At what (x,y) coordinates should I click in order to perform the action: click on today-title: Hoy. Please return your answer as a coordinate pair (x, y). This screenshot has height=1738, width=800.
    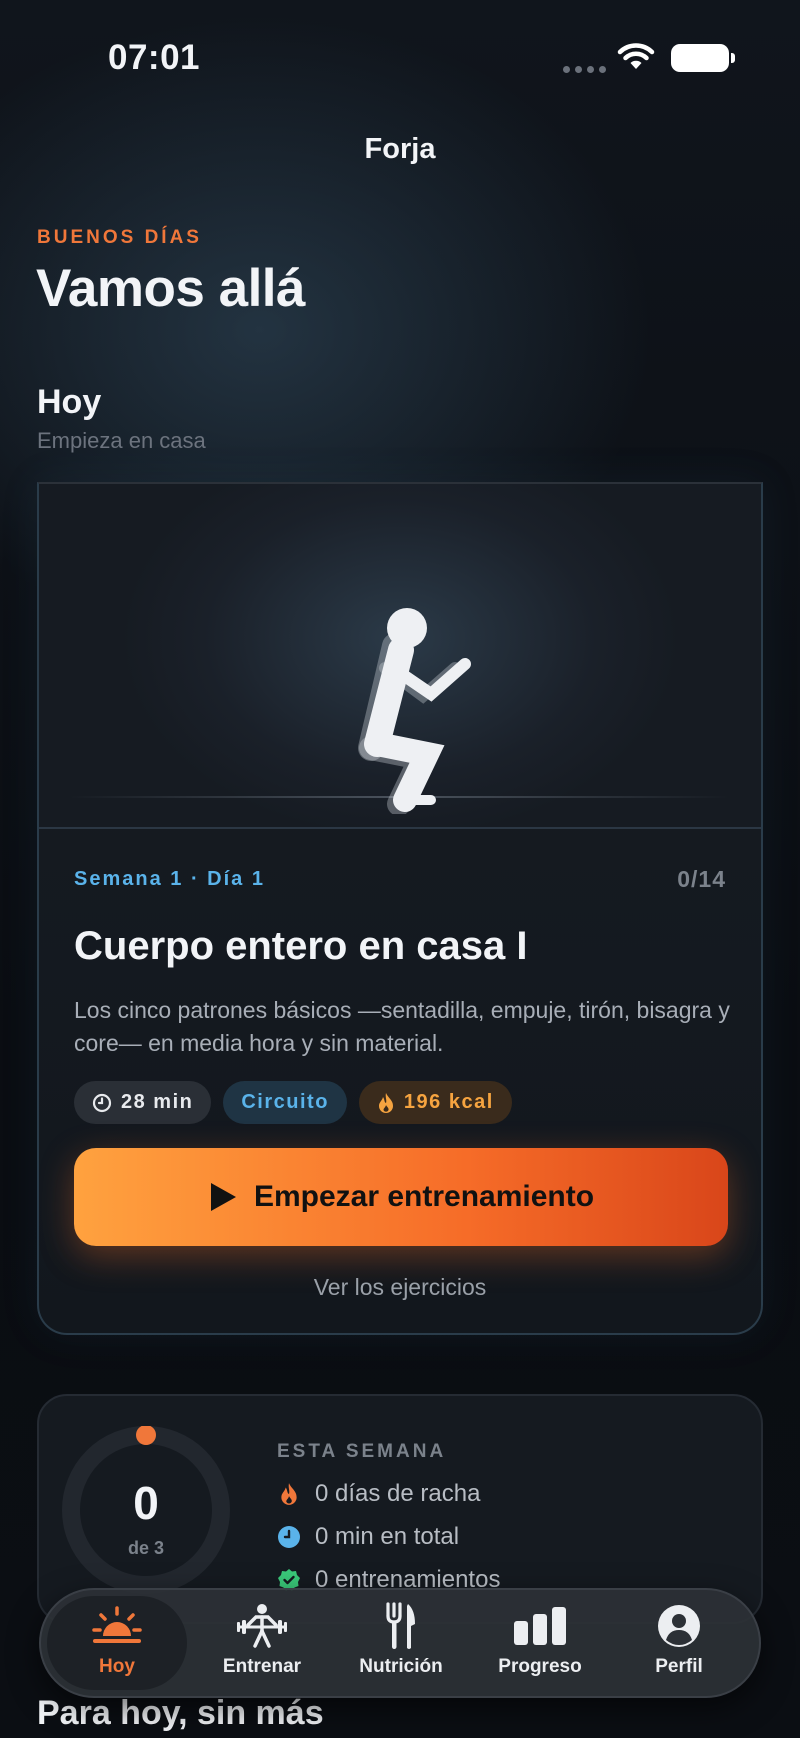
    Looking at the image, I should click on (69, 402).